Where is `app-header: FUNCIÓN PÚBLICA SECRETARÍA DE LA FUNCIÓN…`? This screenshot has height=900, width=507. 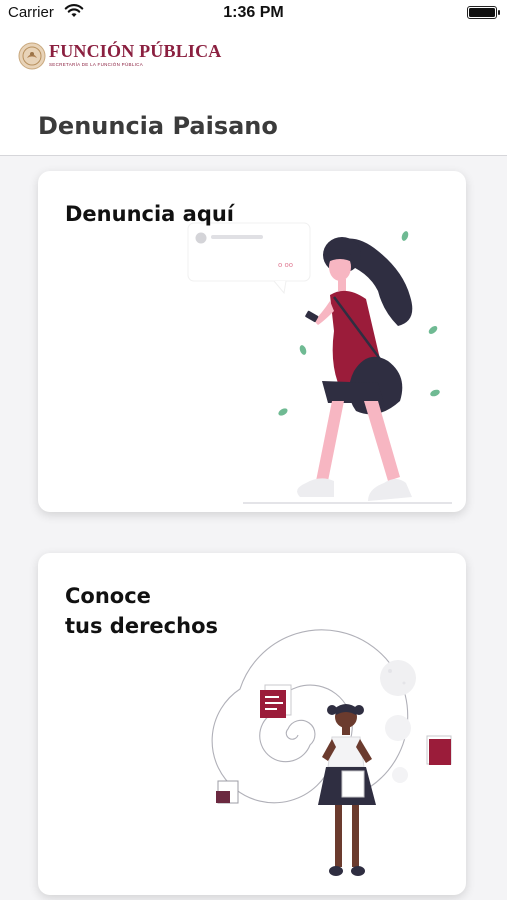 app-header: FUNCIÓN PÚBLICA SECRETARÍA DE LA FUNCIÓN… is located at coordinates (253, 92).